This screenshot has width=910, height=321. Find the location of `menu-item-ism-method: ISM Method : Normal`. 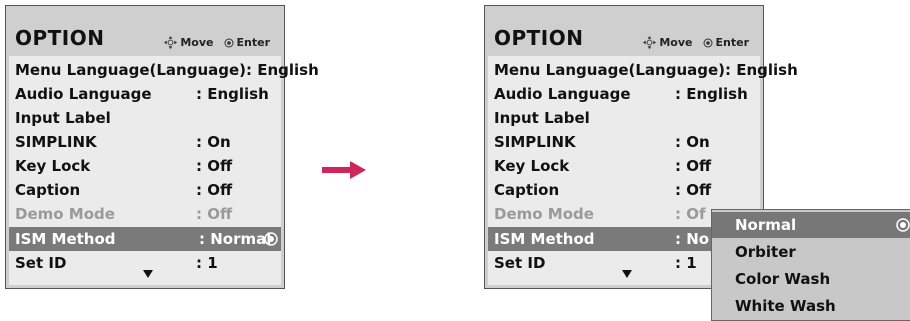

menu-item-ism-method: ISM Method : Normal is located at coordinates (145, 239).